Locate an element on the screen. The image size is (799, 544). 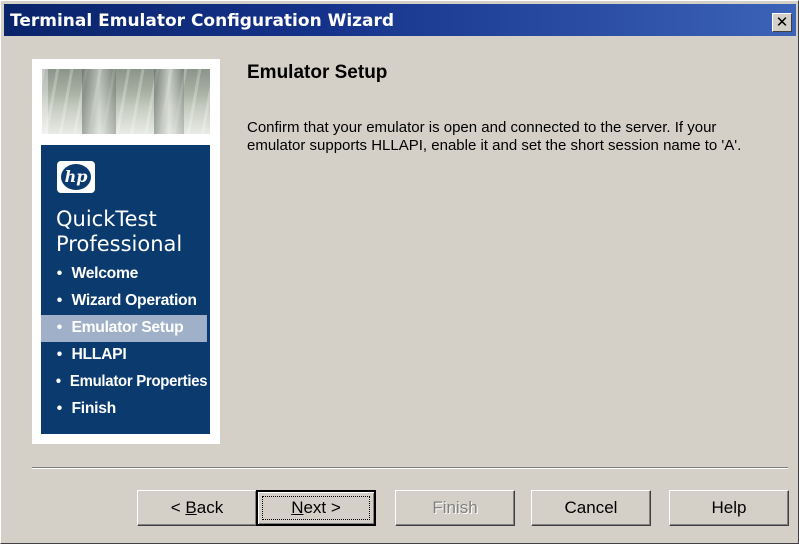
button-separator is located at coordinates (410, 468).